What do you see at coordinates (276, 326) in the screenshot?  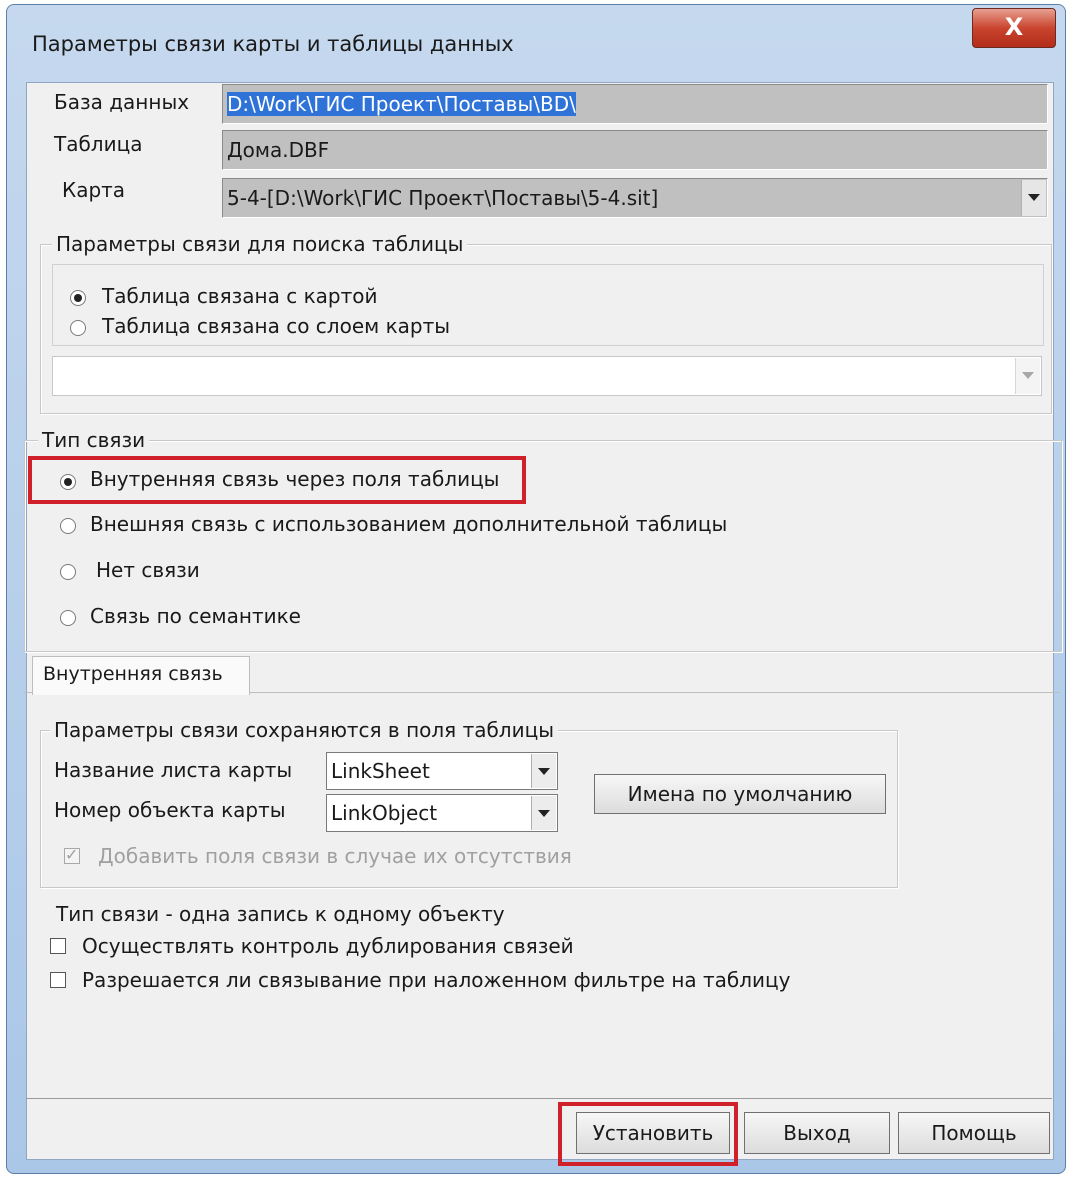 I see `radio-label-table-linked-layer: Таблица связана со слоем карты` at bounding box center [276, 326].